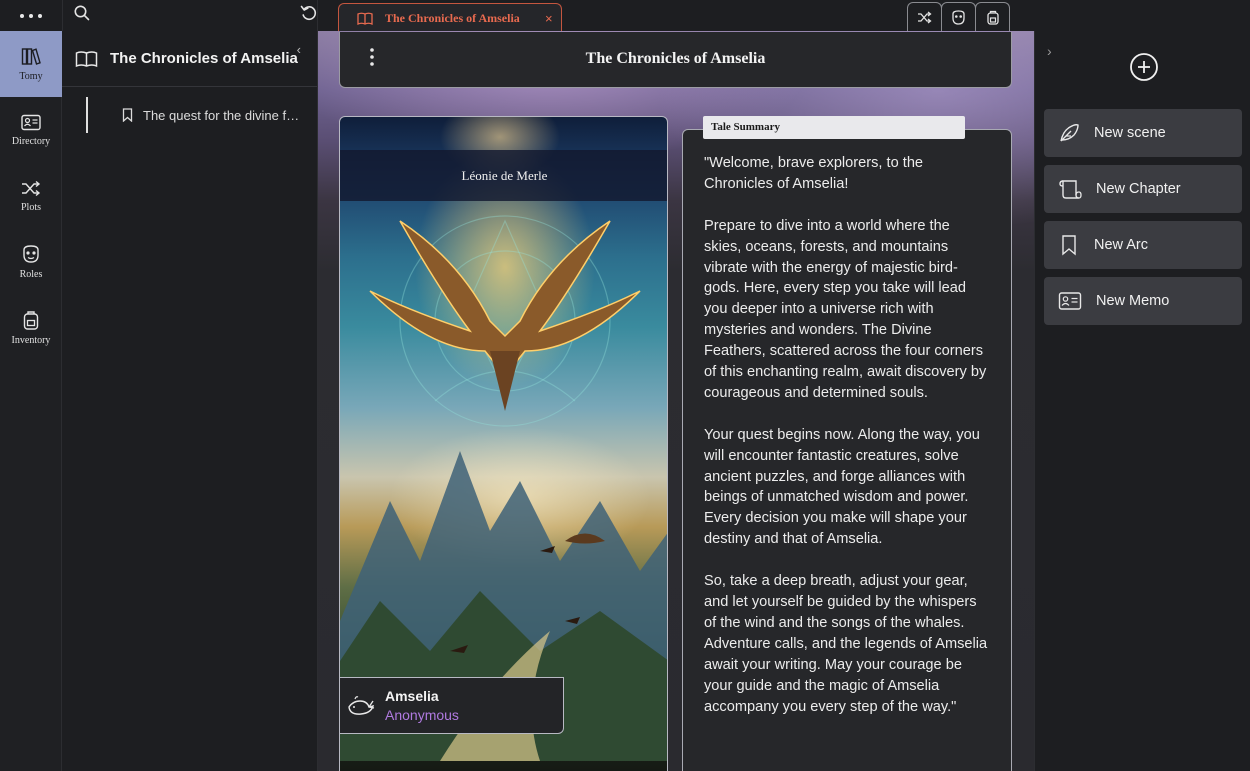 Image resolution: width=1250 pixels, height=771 pixels. Describe the element at coordinates (309, 13) in the screenshot. I see `undo-icon` at that location.